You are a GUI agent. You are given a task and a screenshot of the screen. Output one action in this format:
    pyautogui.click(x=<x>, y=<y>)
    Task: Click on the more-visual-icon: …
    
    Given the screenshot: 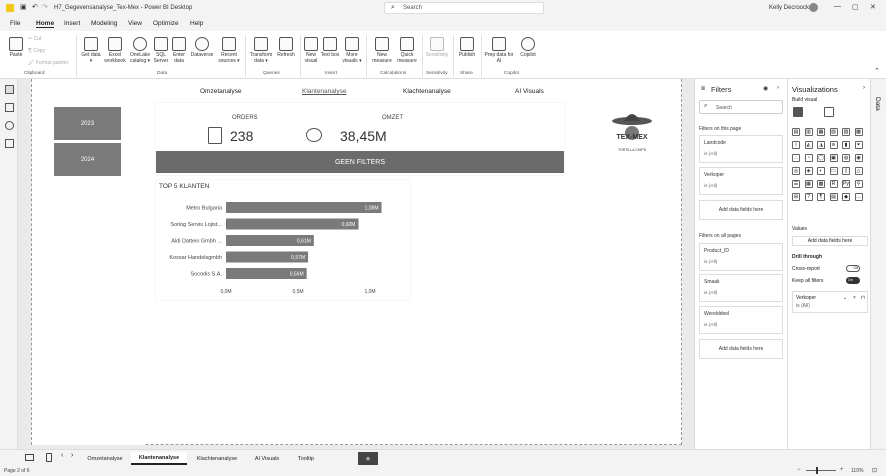 What is the action you would take?
    pyautogui.click(x=858, y=197)
    